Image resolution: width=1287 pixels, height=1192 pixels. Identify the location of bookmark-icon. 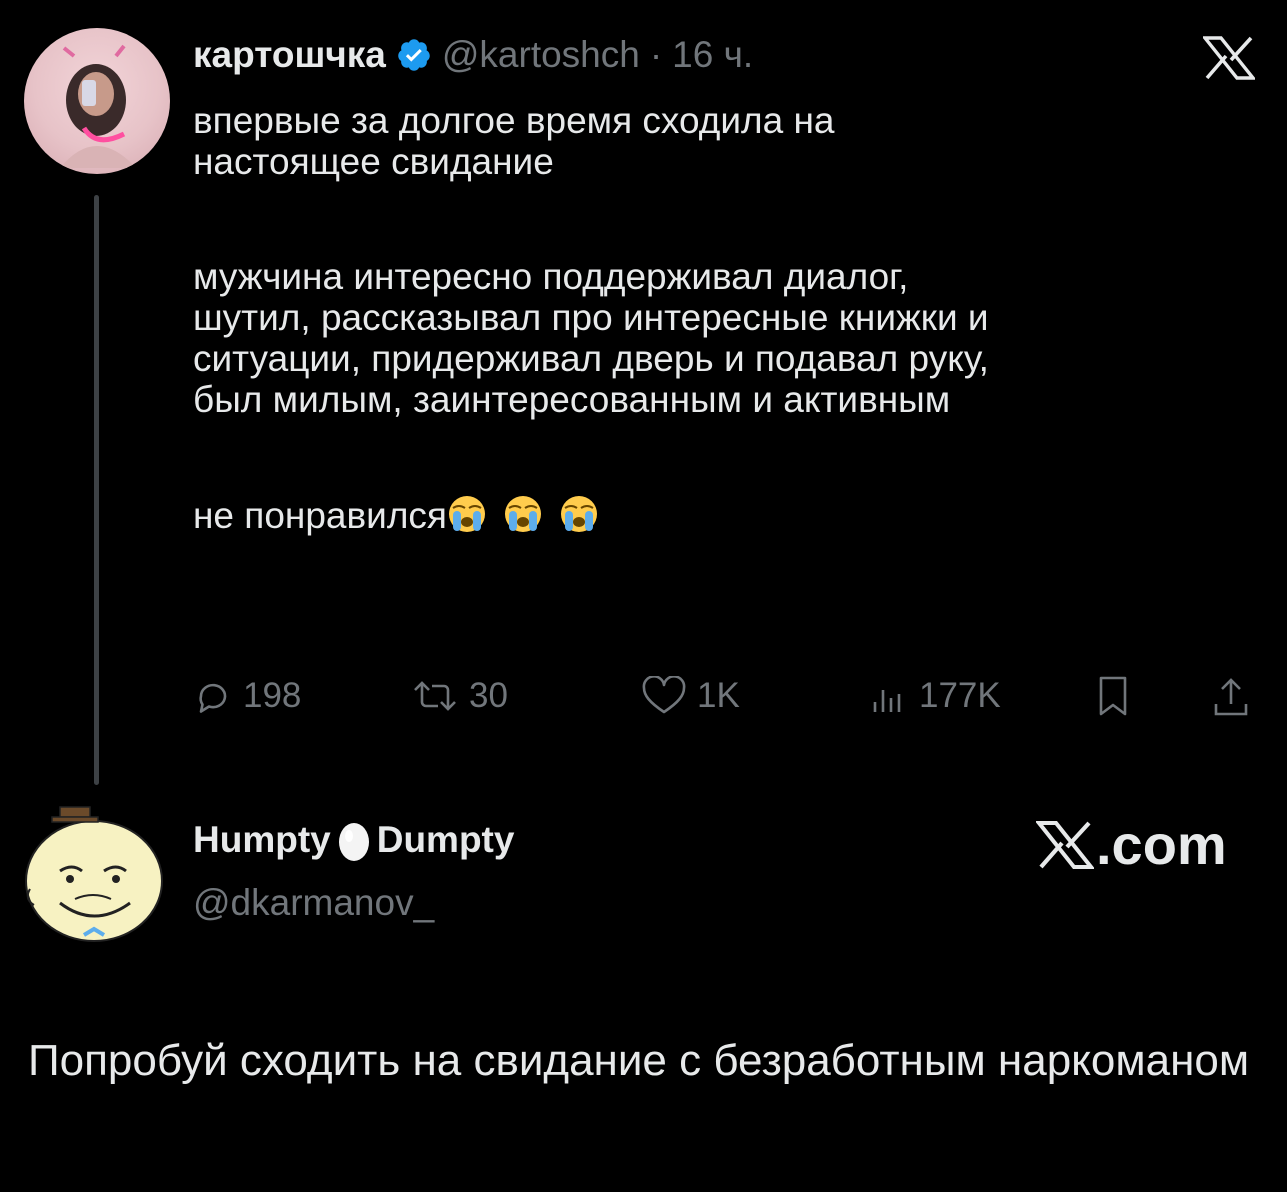
(1113, 696).